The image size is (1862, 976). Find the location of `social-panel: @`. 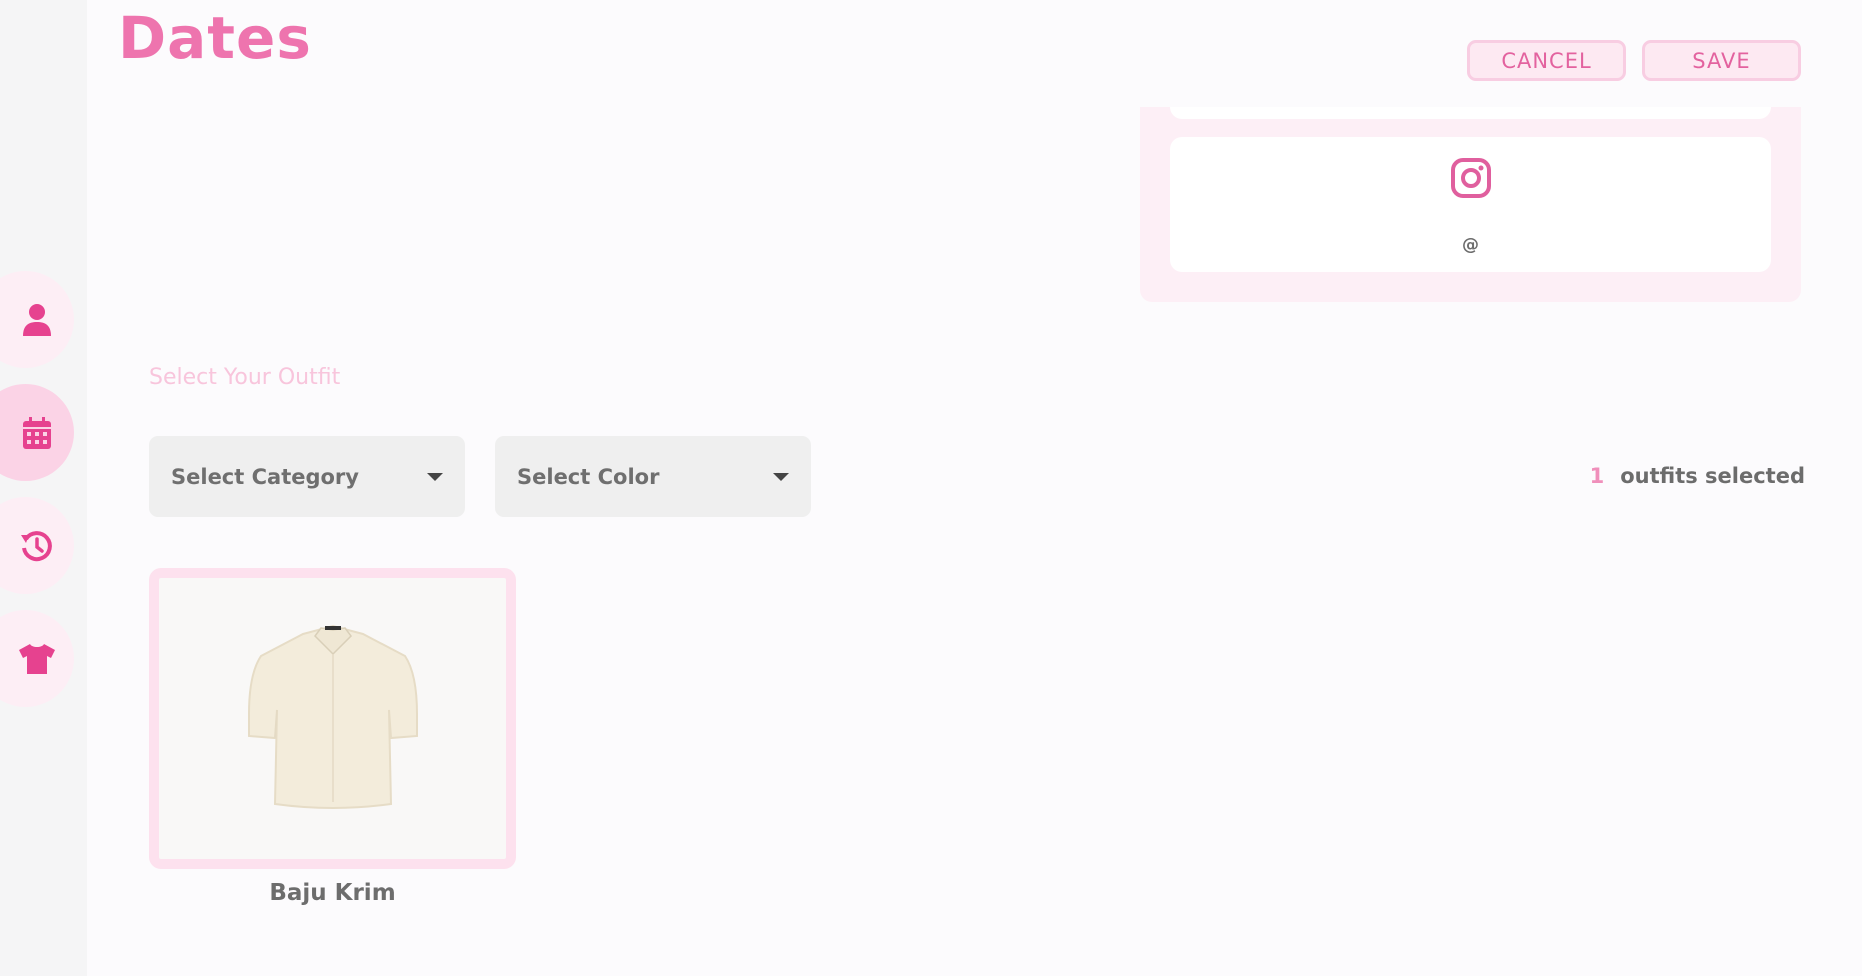

social-panel: @ is located at coordinates (1470, 204).